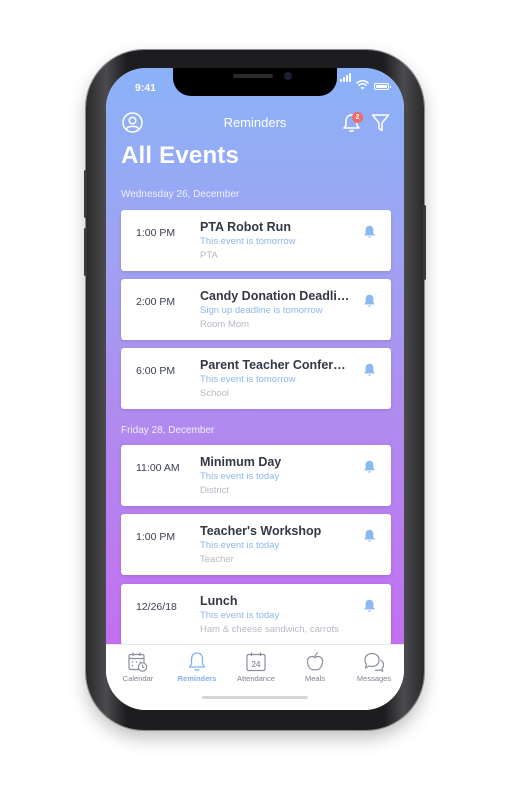 This screenshot has width=512, height=800. I want to click on event-category: School, so click(215, 393).